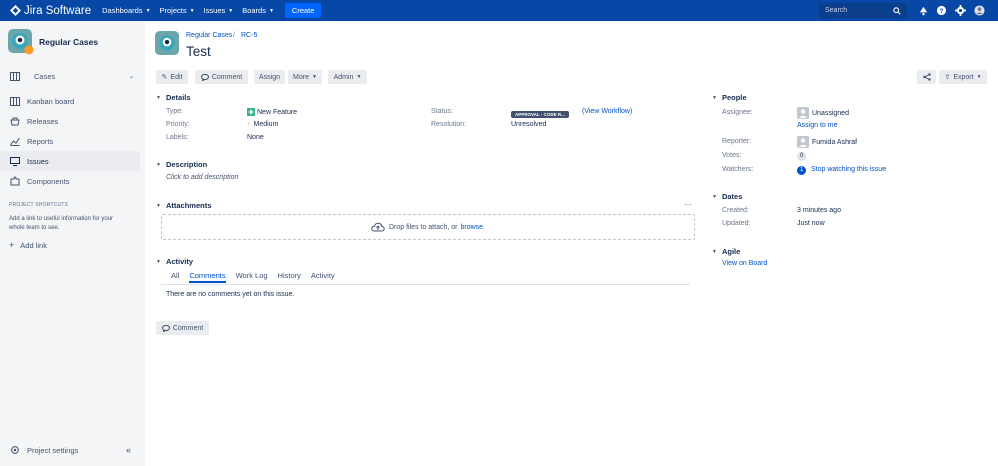 This screenshot has width=998, height=466. Describe the element at coordinates (442, 111) in the screenshot. I see `status-label: Status:` at that location.